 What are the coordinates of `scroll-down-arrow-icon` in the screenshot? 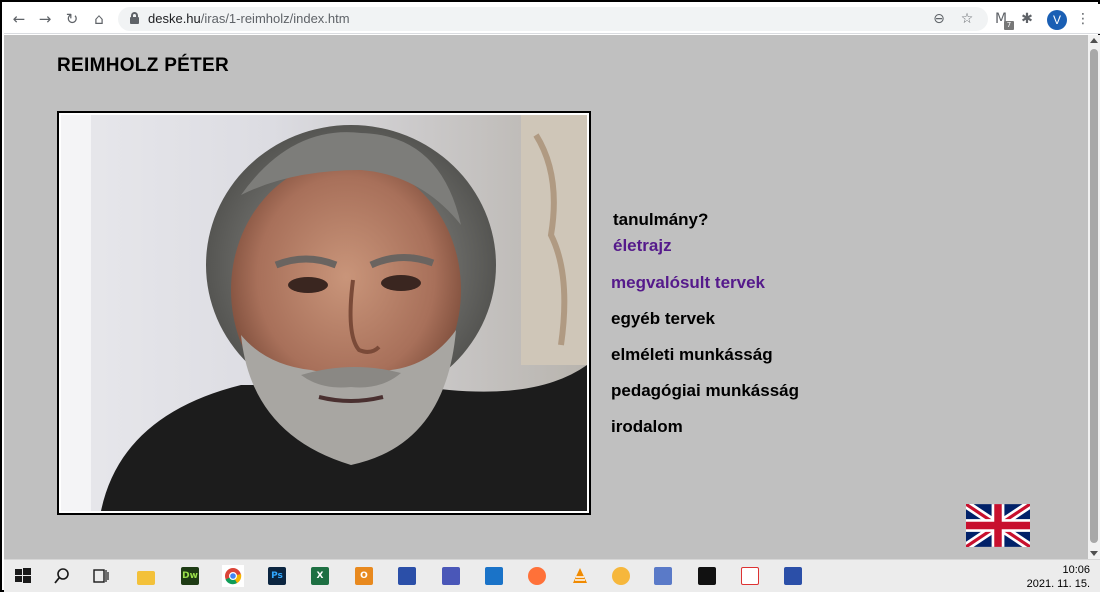 It's located at (1094, 553).